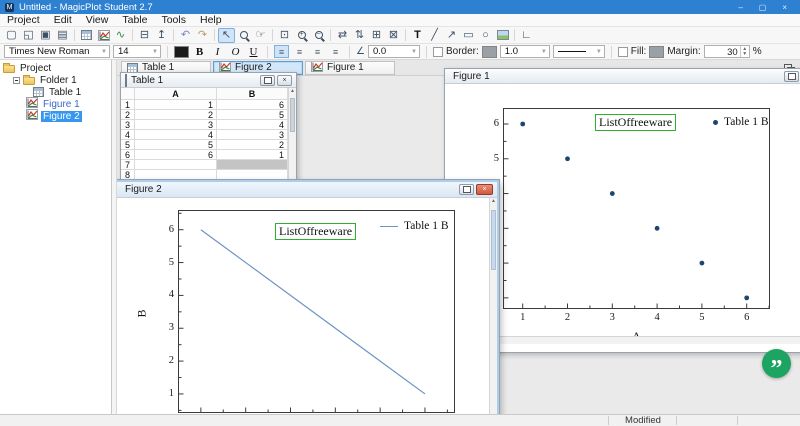 This screenshot has width=800, height=426. Describe the element at coordinates (622, 76) in the screenshot. I see `figure1-window-titlebar: Figure 1` at that location.